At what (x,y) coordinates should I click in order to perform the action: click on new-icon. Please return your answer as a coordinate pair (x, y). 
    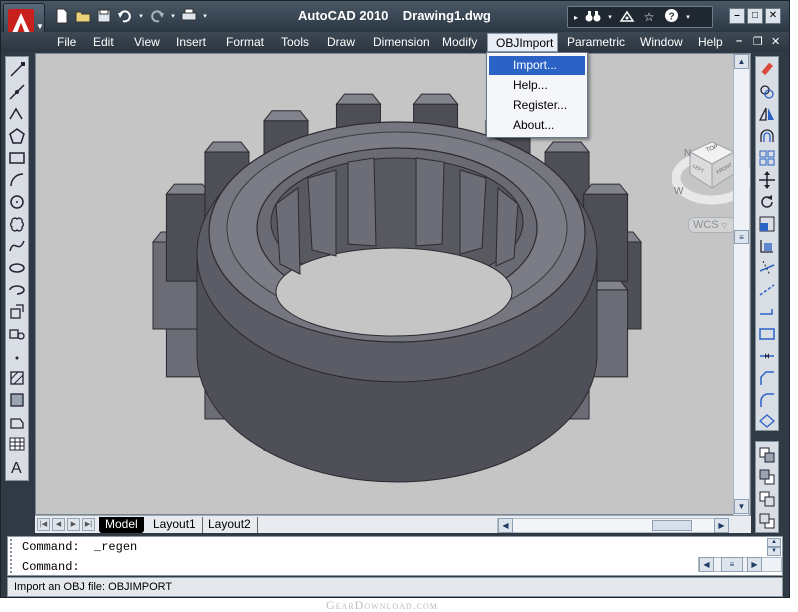
    Looking at the image, I should click on (62, 17).